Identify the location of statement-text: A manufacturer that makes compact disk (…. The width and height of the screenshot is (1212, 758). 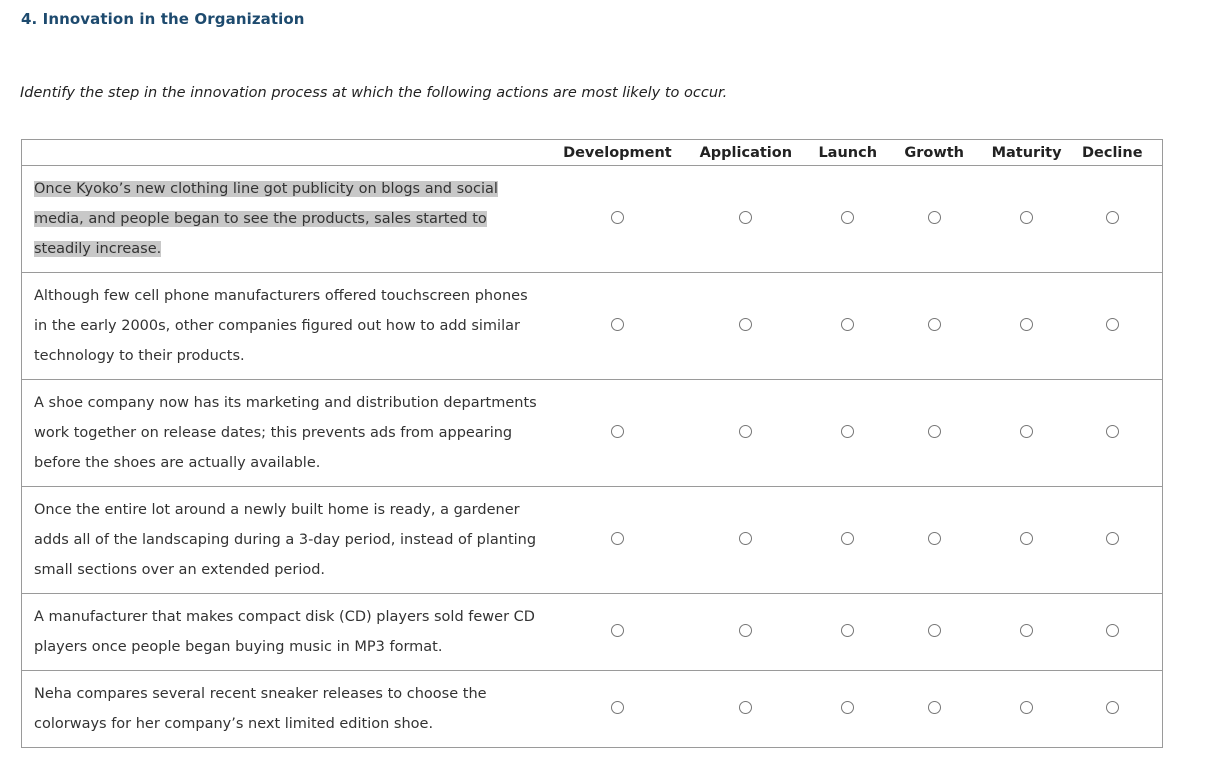
(284, 632).